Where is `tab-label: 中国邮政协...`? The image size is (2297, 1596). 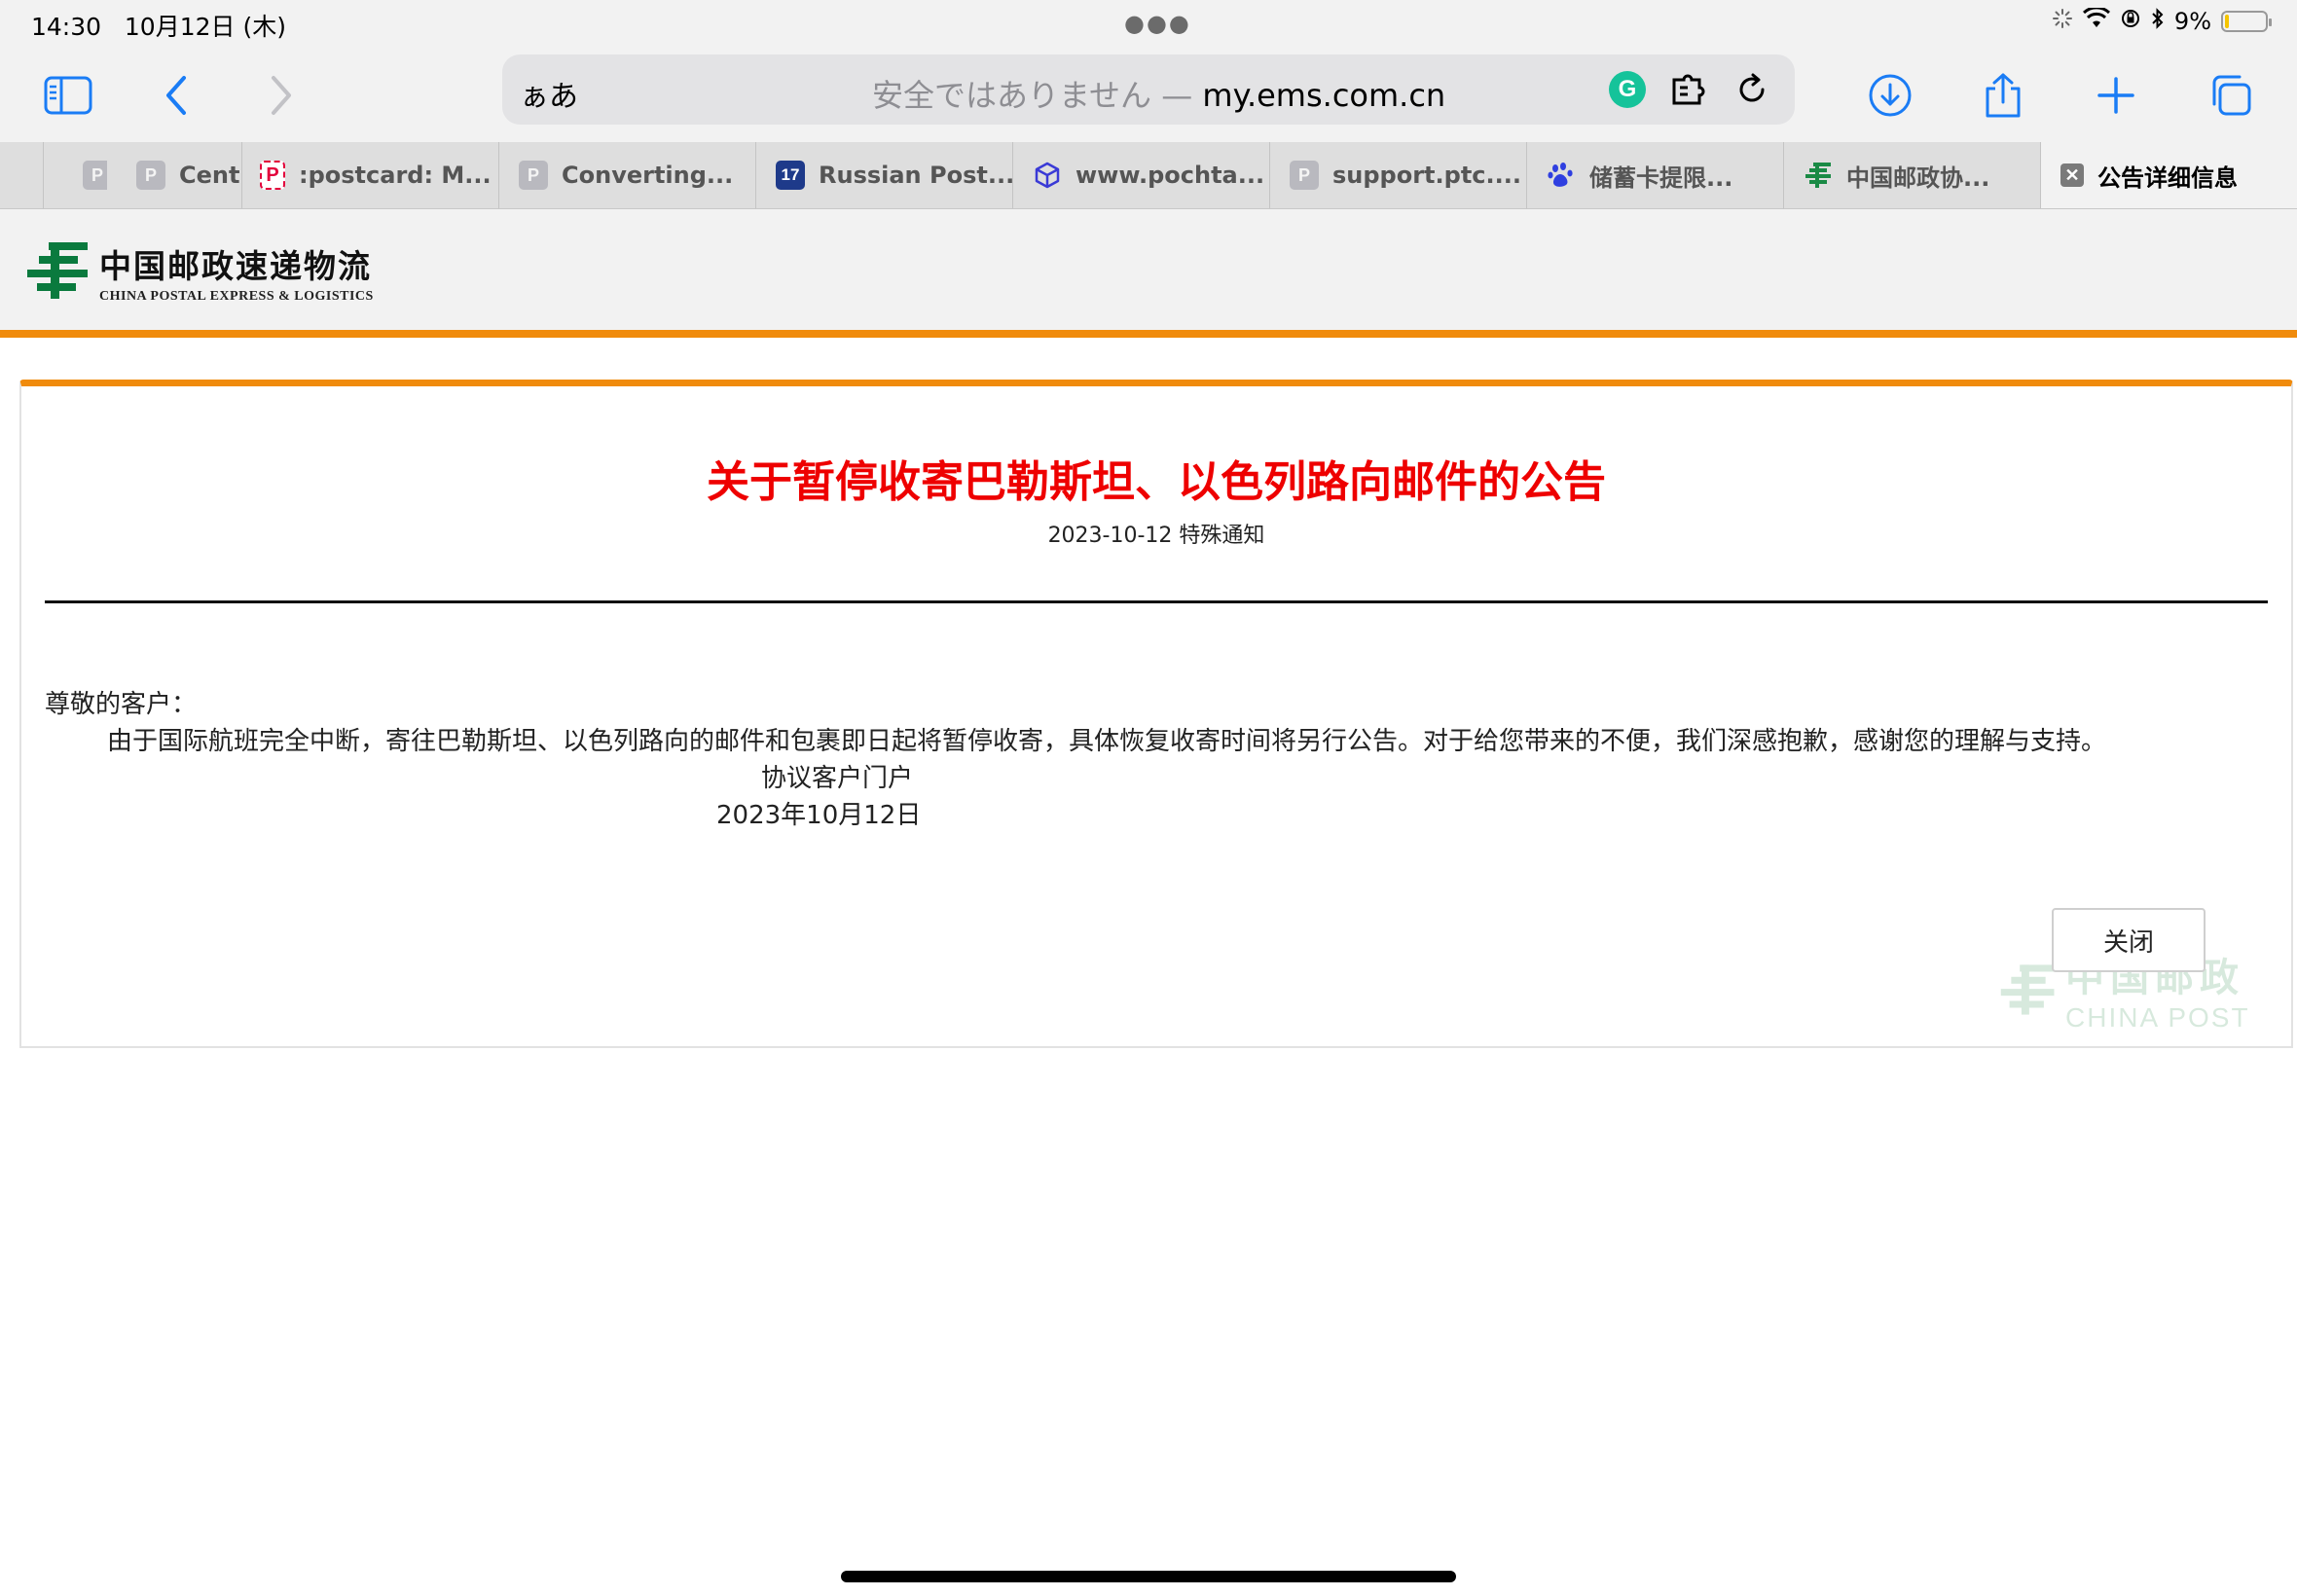
tab-label: 中国邮政协... is located at coordinates (1918, 177).